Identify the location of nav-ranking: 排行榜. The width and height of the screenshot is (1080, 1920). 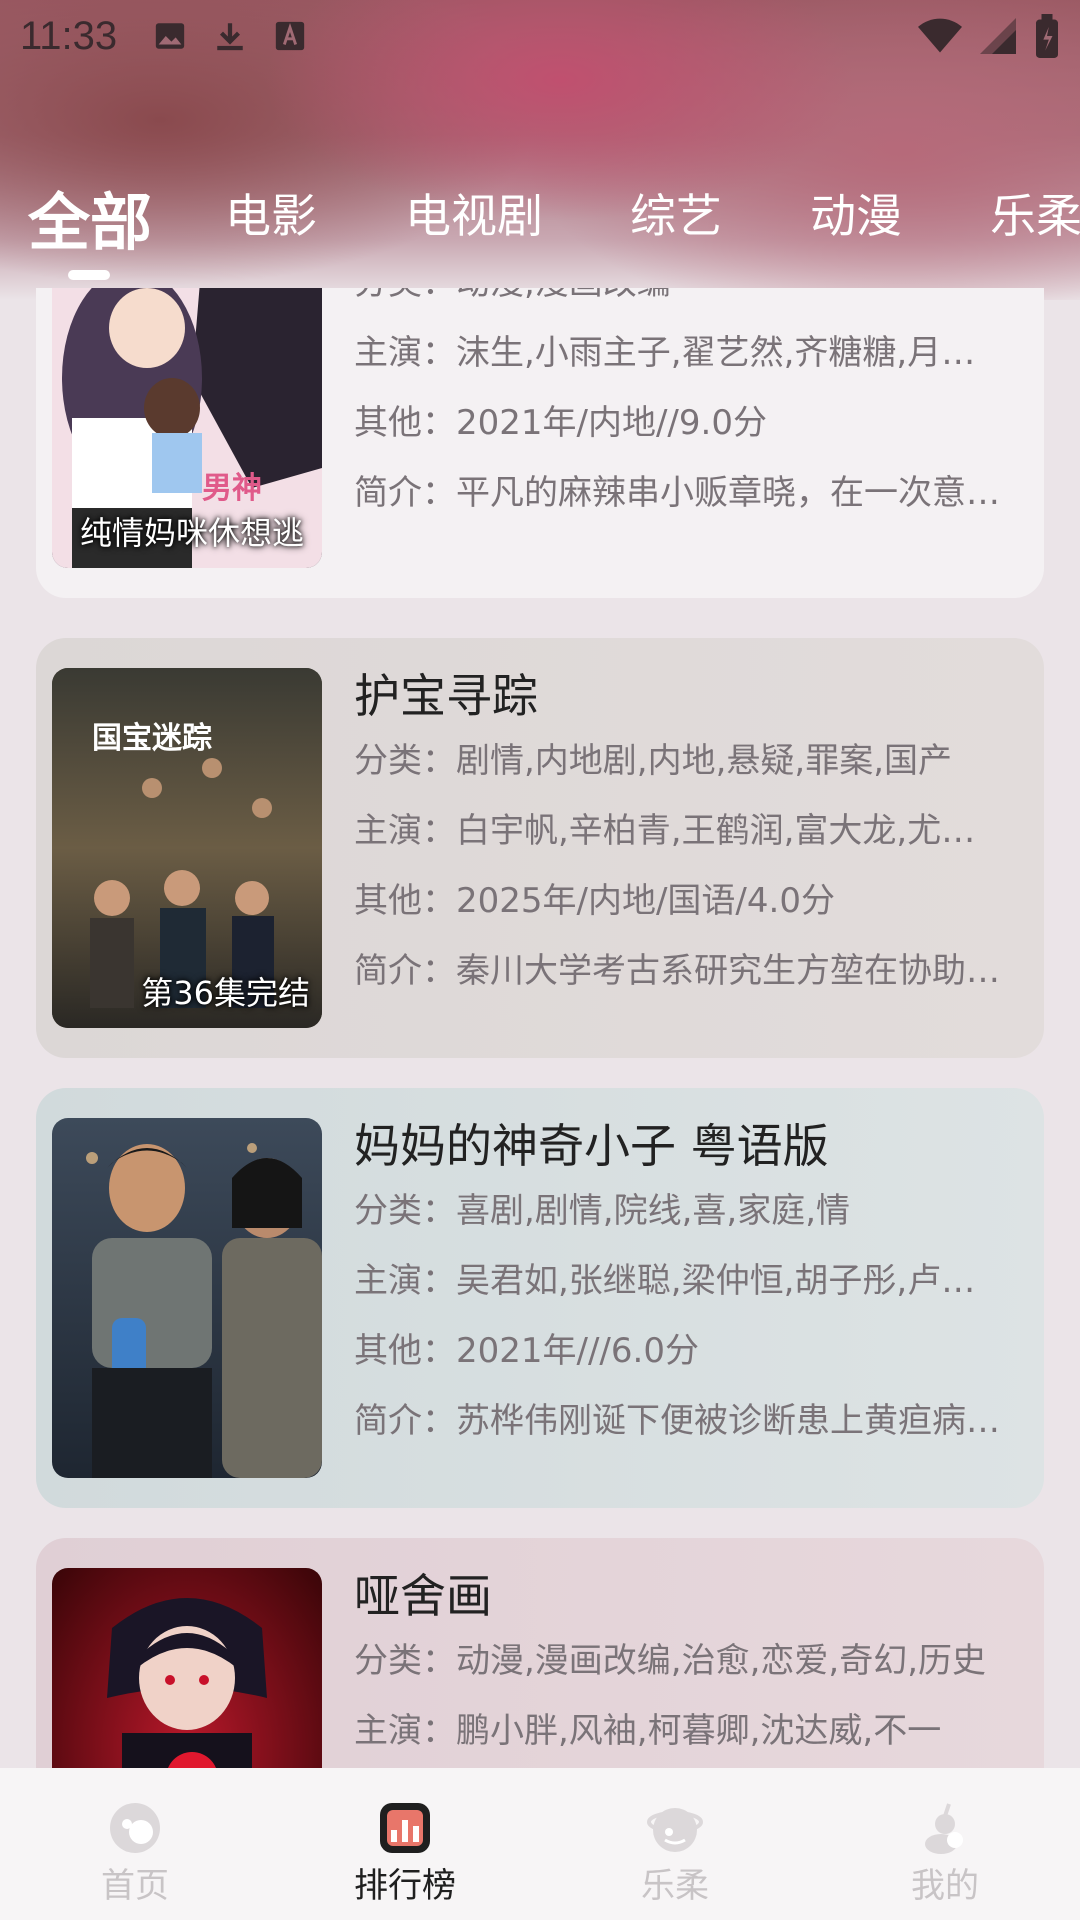
(405, 1844).